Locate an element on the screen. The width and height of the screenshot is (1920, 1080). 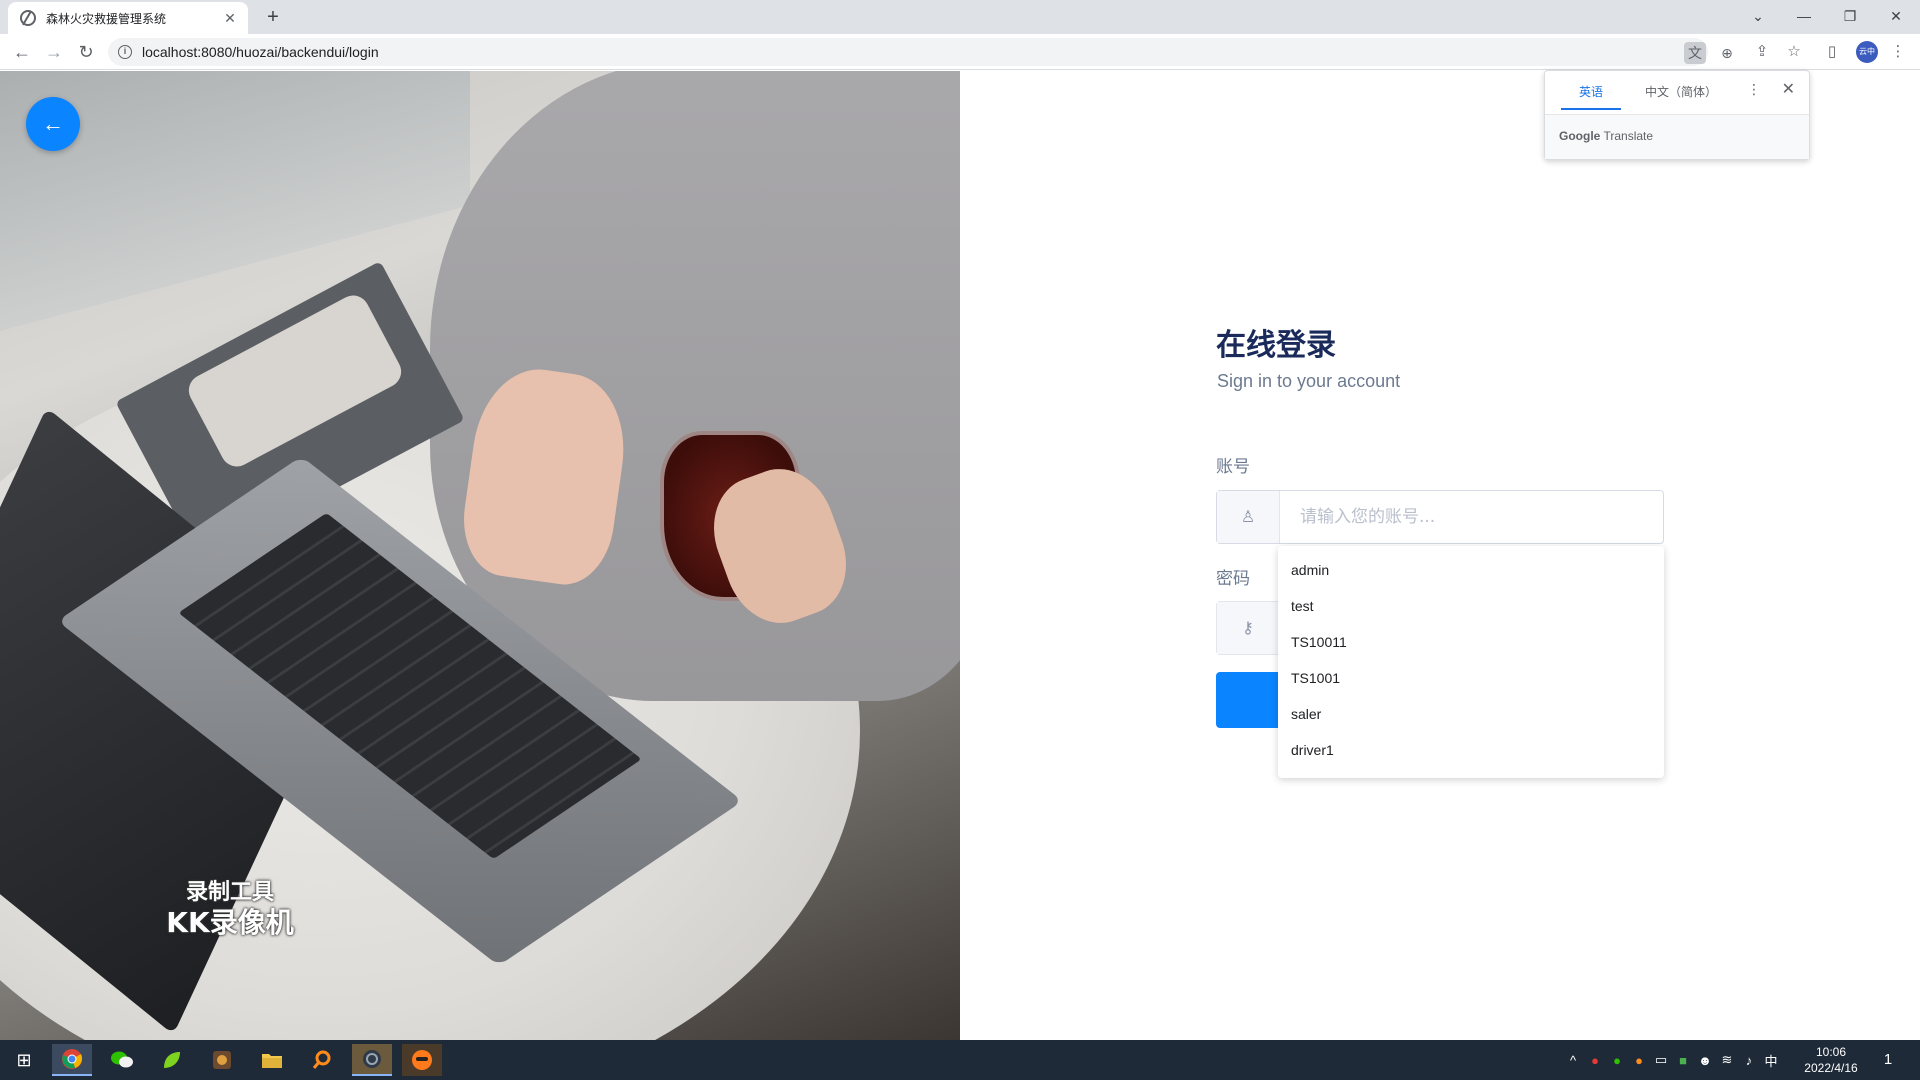
profile-avatar: 云中 is located at coordinates (1867, 52).